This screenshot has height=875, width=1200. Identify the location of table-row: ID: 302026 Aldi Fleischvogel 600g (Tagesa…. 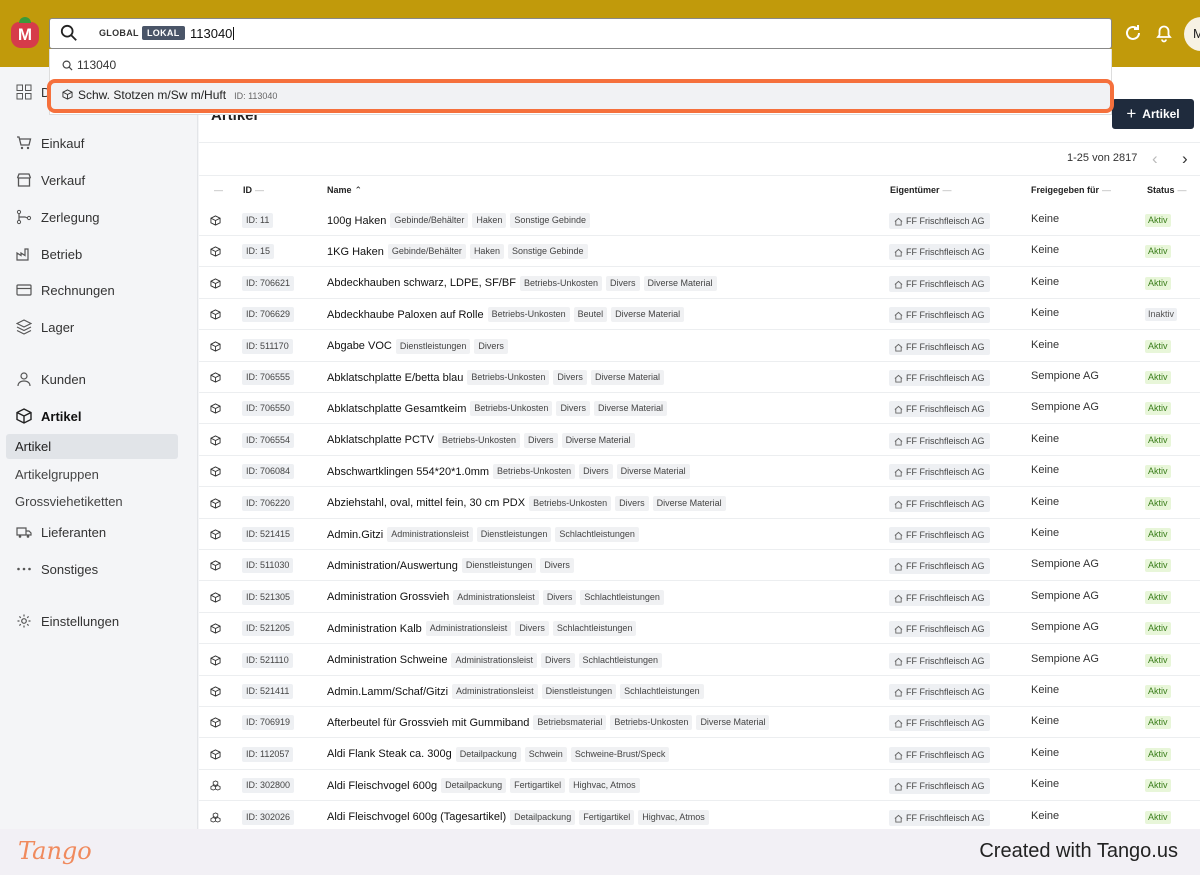
(699, 815).